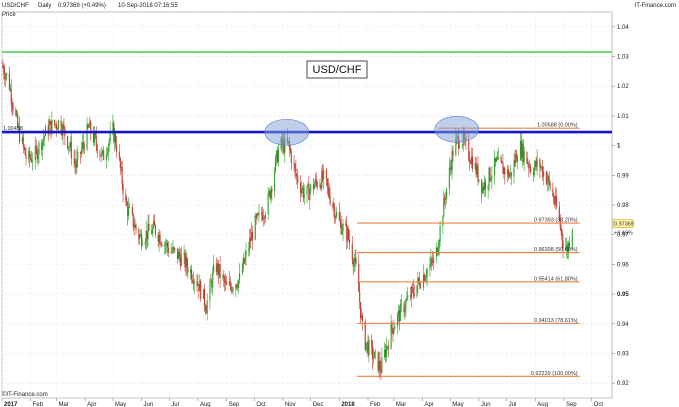 This screenshot has width=679, height=407. What do you see at coordinates (82, 6) in the screenshot?
I see `header-last: 0.97369 (+0.49%)` at bounding box center [82, 6].